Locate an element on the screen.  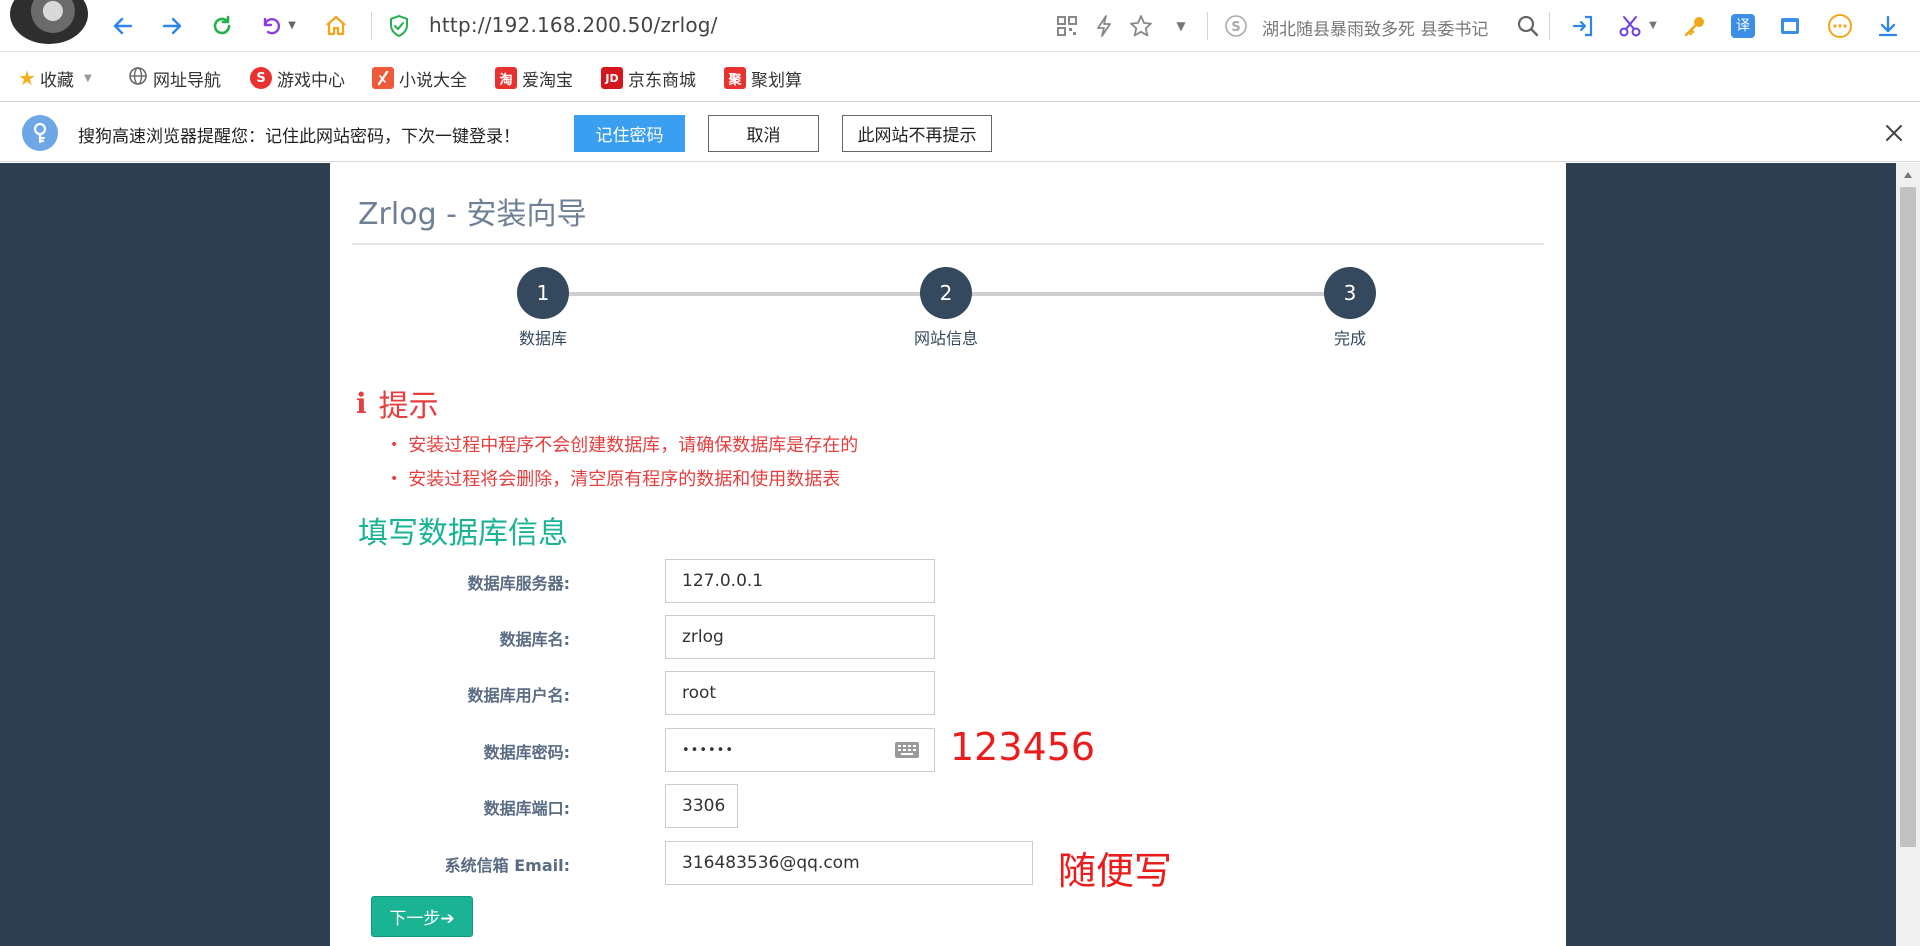
star-dropdown-icon: ▼ is located at coordinates (1181, 26).